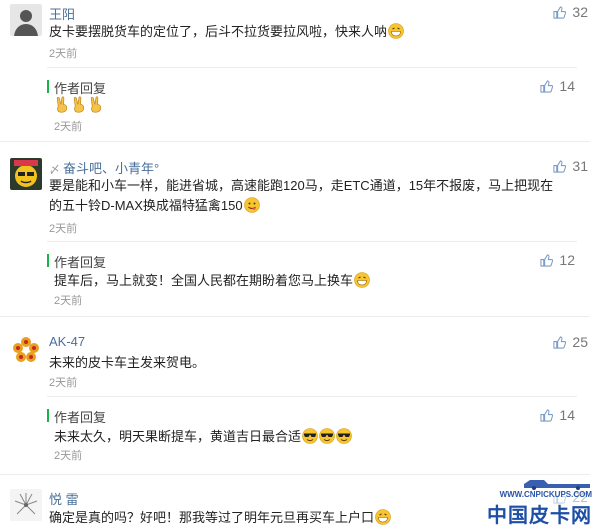 This screenshot has height=532, width=600. What do you see at coordinates (104, 167) in the screenshot?
I see `username: 〆奋斗吧、小青年°` at bounding box center [104, 167].